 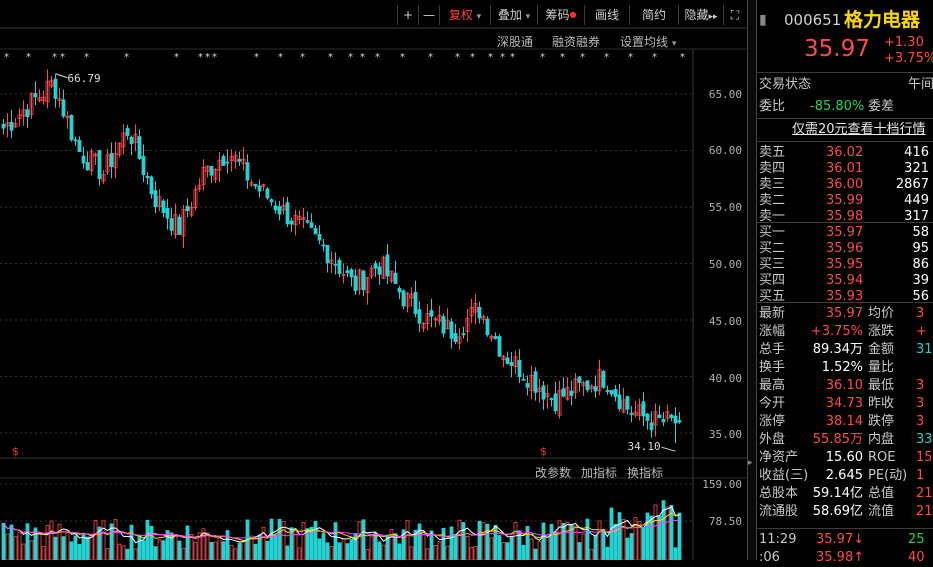 What do you see at coordinates (772, 367) in the screenshot?
I see `stat-label: 换手` at bounding box center [772, 367].